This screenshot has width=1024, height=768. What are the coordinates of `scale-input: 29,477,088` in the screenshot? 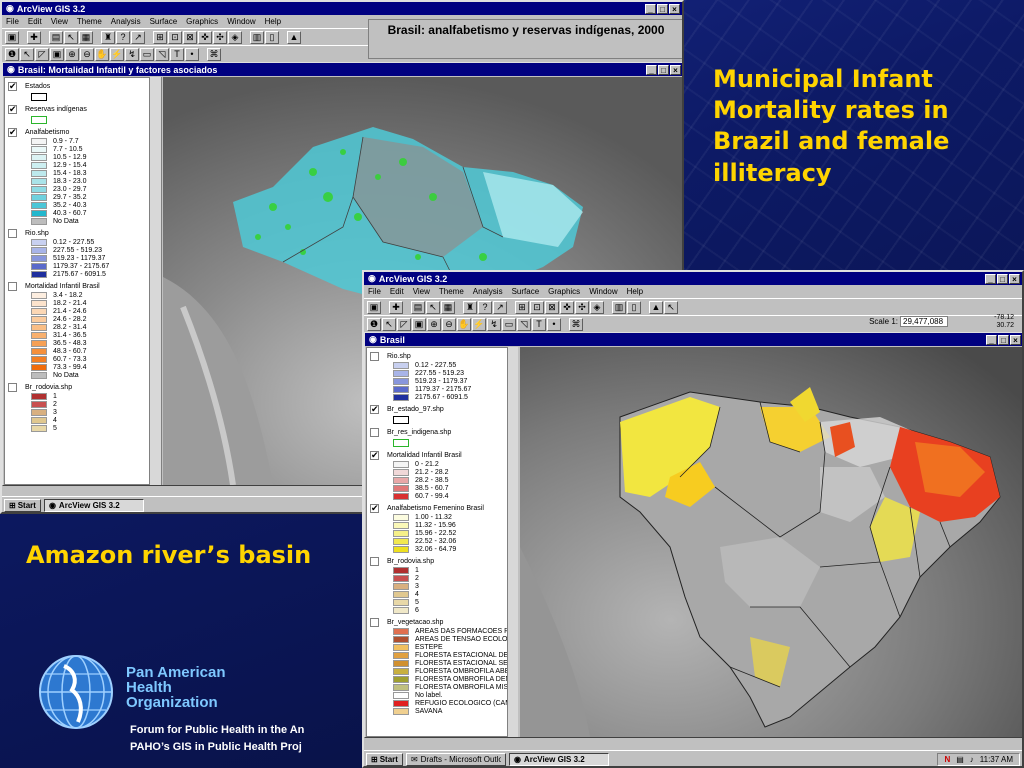 It's located at (924, 321).